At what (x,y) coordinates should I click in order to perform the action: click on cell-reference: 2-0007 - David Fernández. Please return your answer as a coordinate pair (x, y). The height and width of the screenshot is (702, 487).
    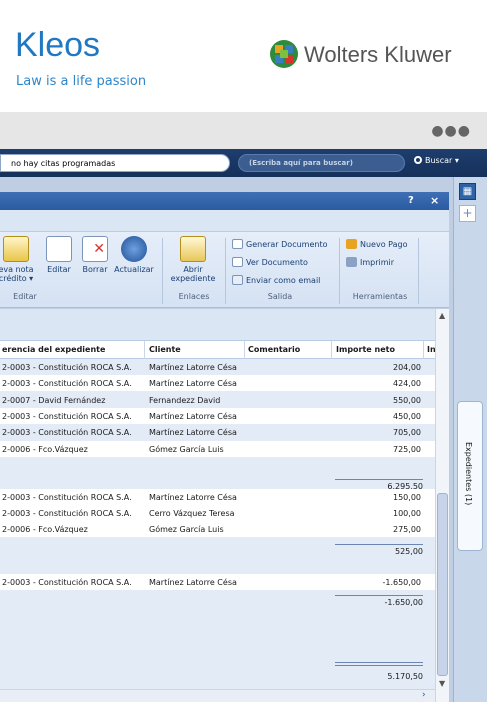
    Looking at the image, I should click on (54, 400).